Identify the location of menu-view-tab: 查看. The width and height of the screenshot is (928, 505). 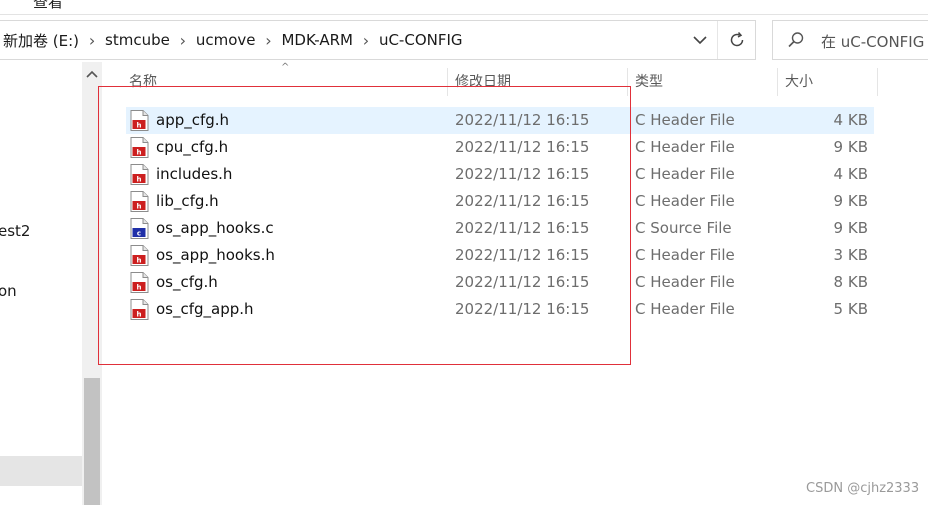
(48, 6).